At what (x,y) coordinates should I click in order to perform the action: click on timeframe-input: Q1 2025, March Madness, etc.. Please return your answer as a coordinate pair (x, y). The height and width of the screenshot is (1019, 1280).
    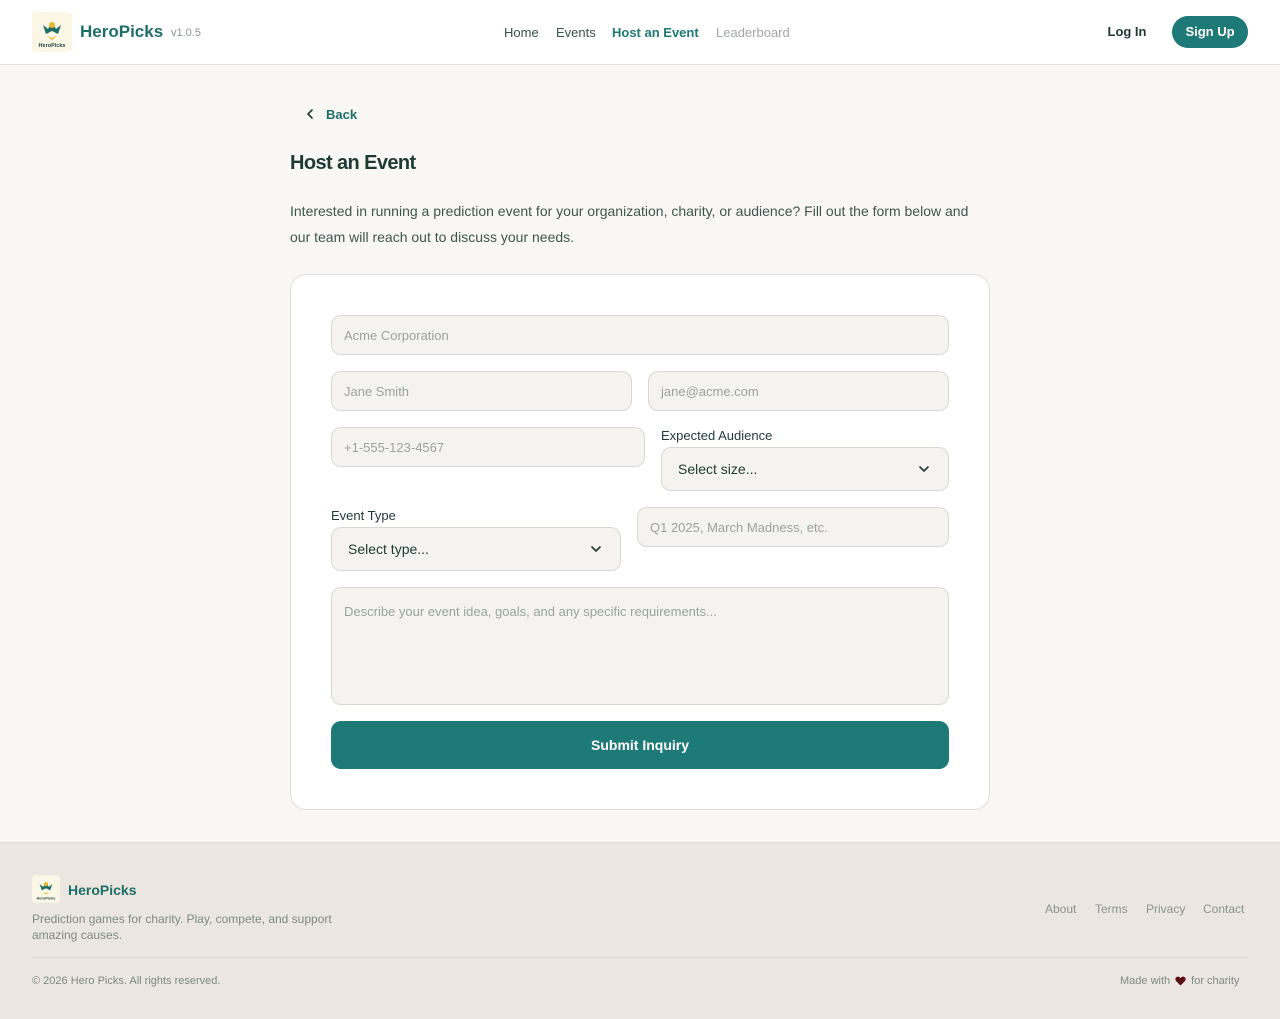
    Looking at the image, I should click on (793, 527).